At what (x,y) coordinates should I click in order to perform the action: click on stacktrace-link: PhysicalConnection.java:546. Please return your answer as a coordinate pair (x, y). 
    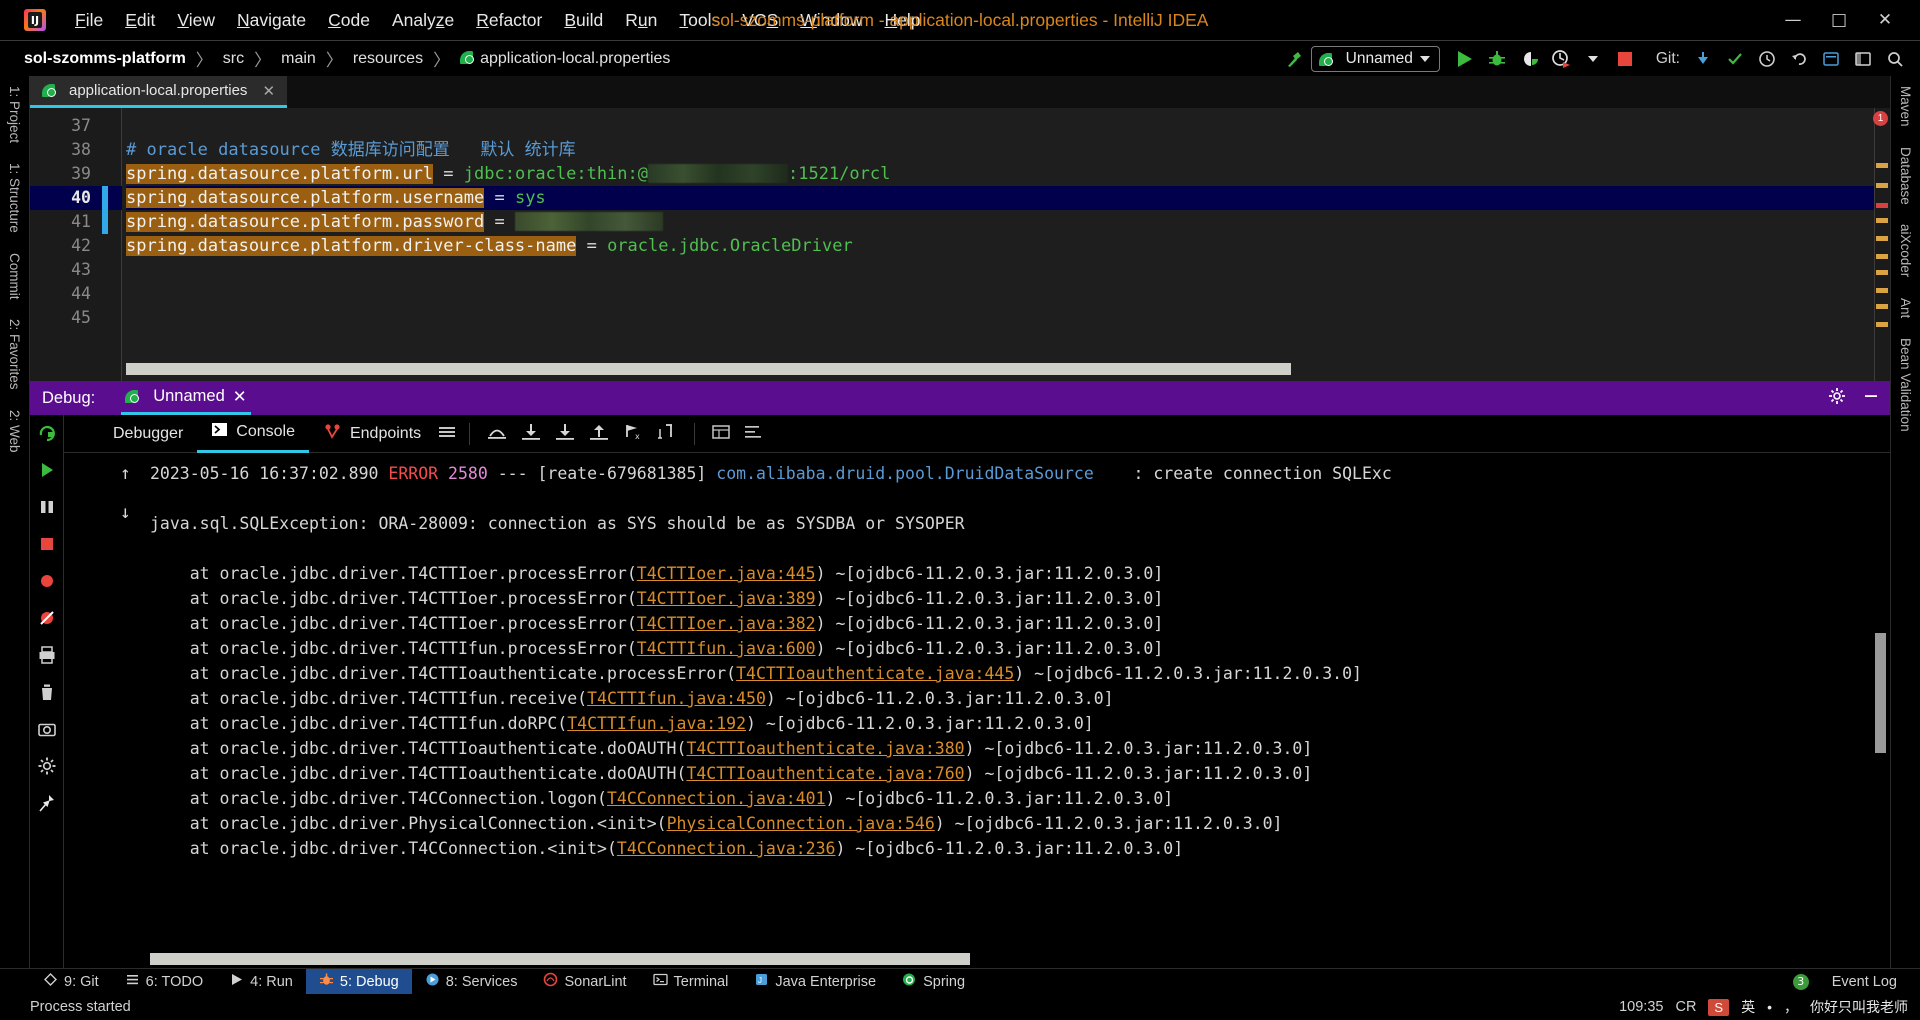
    Looking at the image, I should click on (801, 823).